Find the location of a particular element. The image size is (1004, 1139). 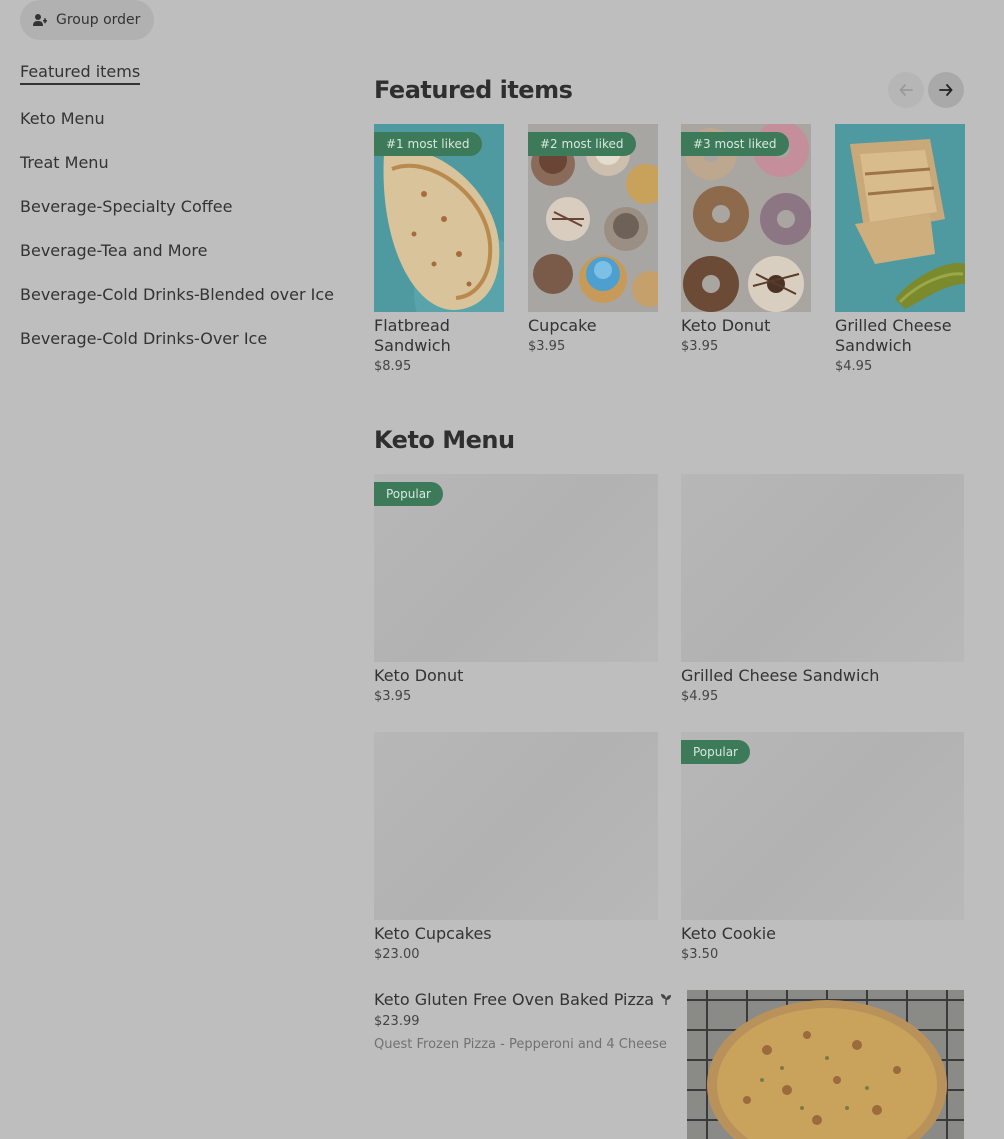

flatbread-photo: #1 most liked is located at coordinates (439, 218).